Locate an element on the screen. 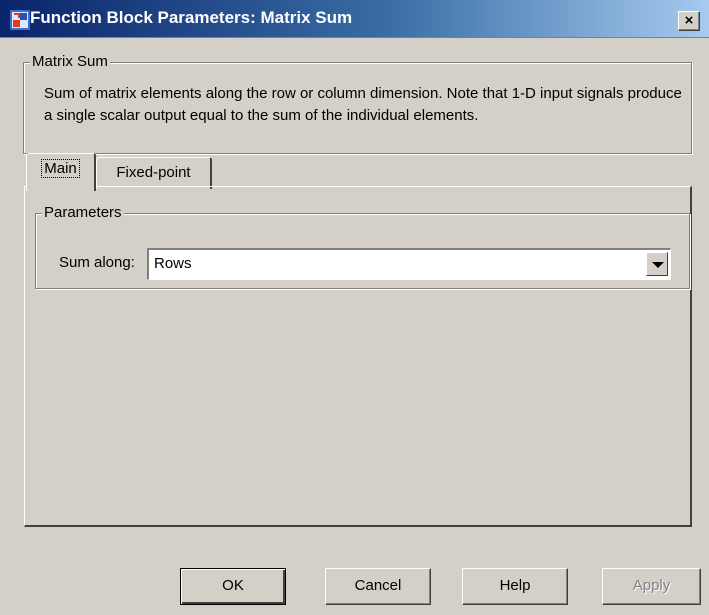 The height and width of the screenshot is (615, 709). tab-fixed-point: Fixed-point is located at coordinates (154, 173).